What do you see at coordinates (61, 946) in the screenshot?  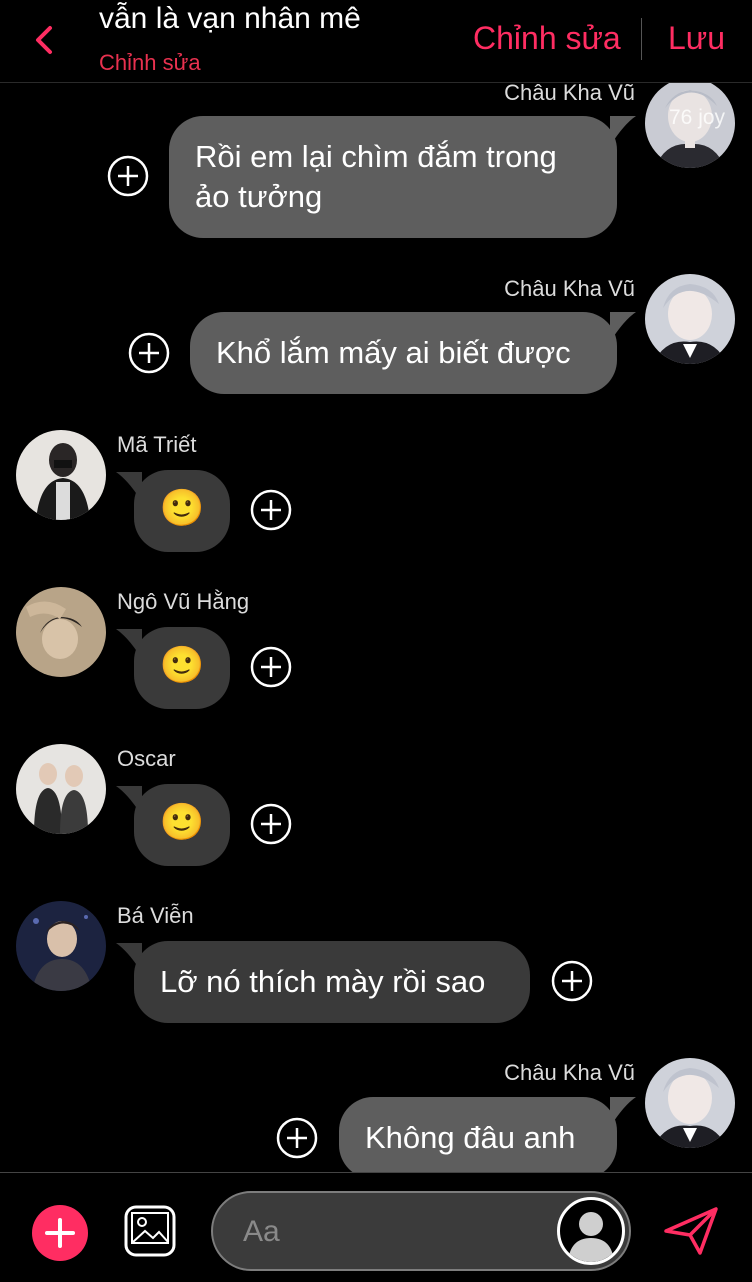 I see `avatar-ba-vien` at bounding box center [61, 946].